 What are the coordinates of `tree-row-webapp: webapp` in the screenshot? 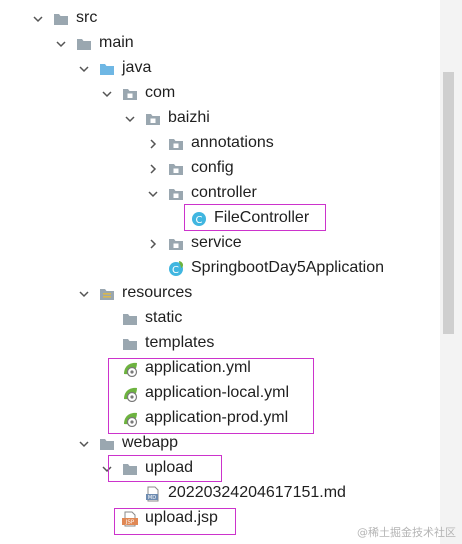 It's located at (220, 443).